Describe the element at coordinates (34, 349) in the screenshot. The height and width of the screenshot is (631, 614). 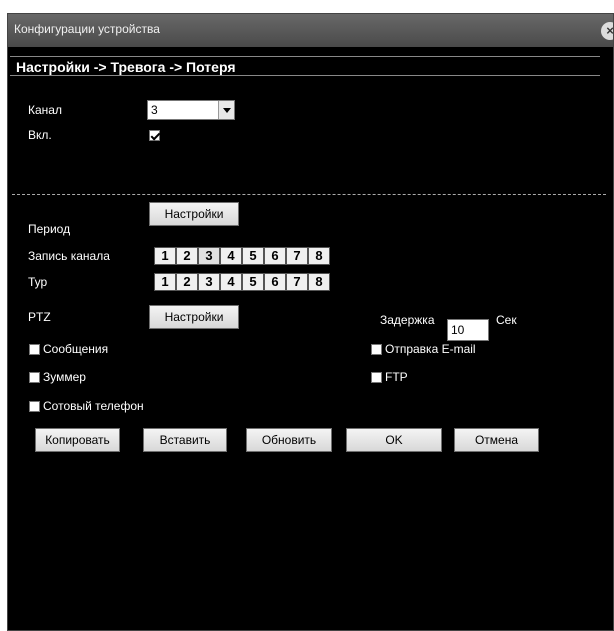
I see `messages-checkbox` at that location.